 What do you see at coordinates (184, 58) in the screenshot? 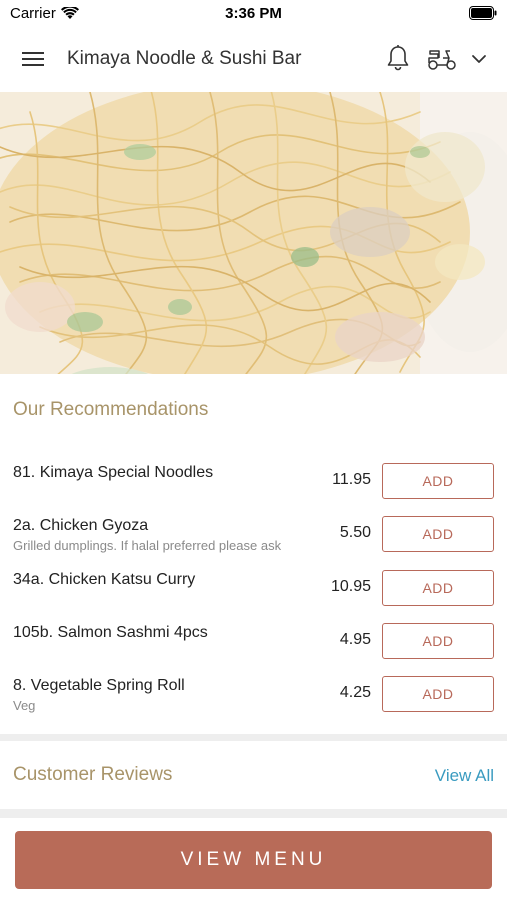
I see `restaurant-title: Kimaya Noodle & Sushi Bar` at bounding box center [184, 58].